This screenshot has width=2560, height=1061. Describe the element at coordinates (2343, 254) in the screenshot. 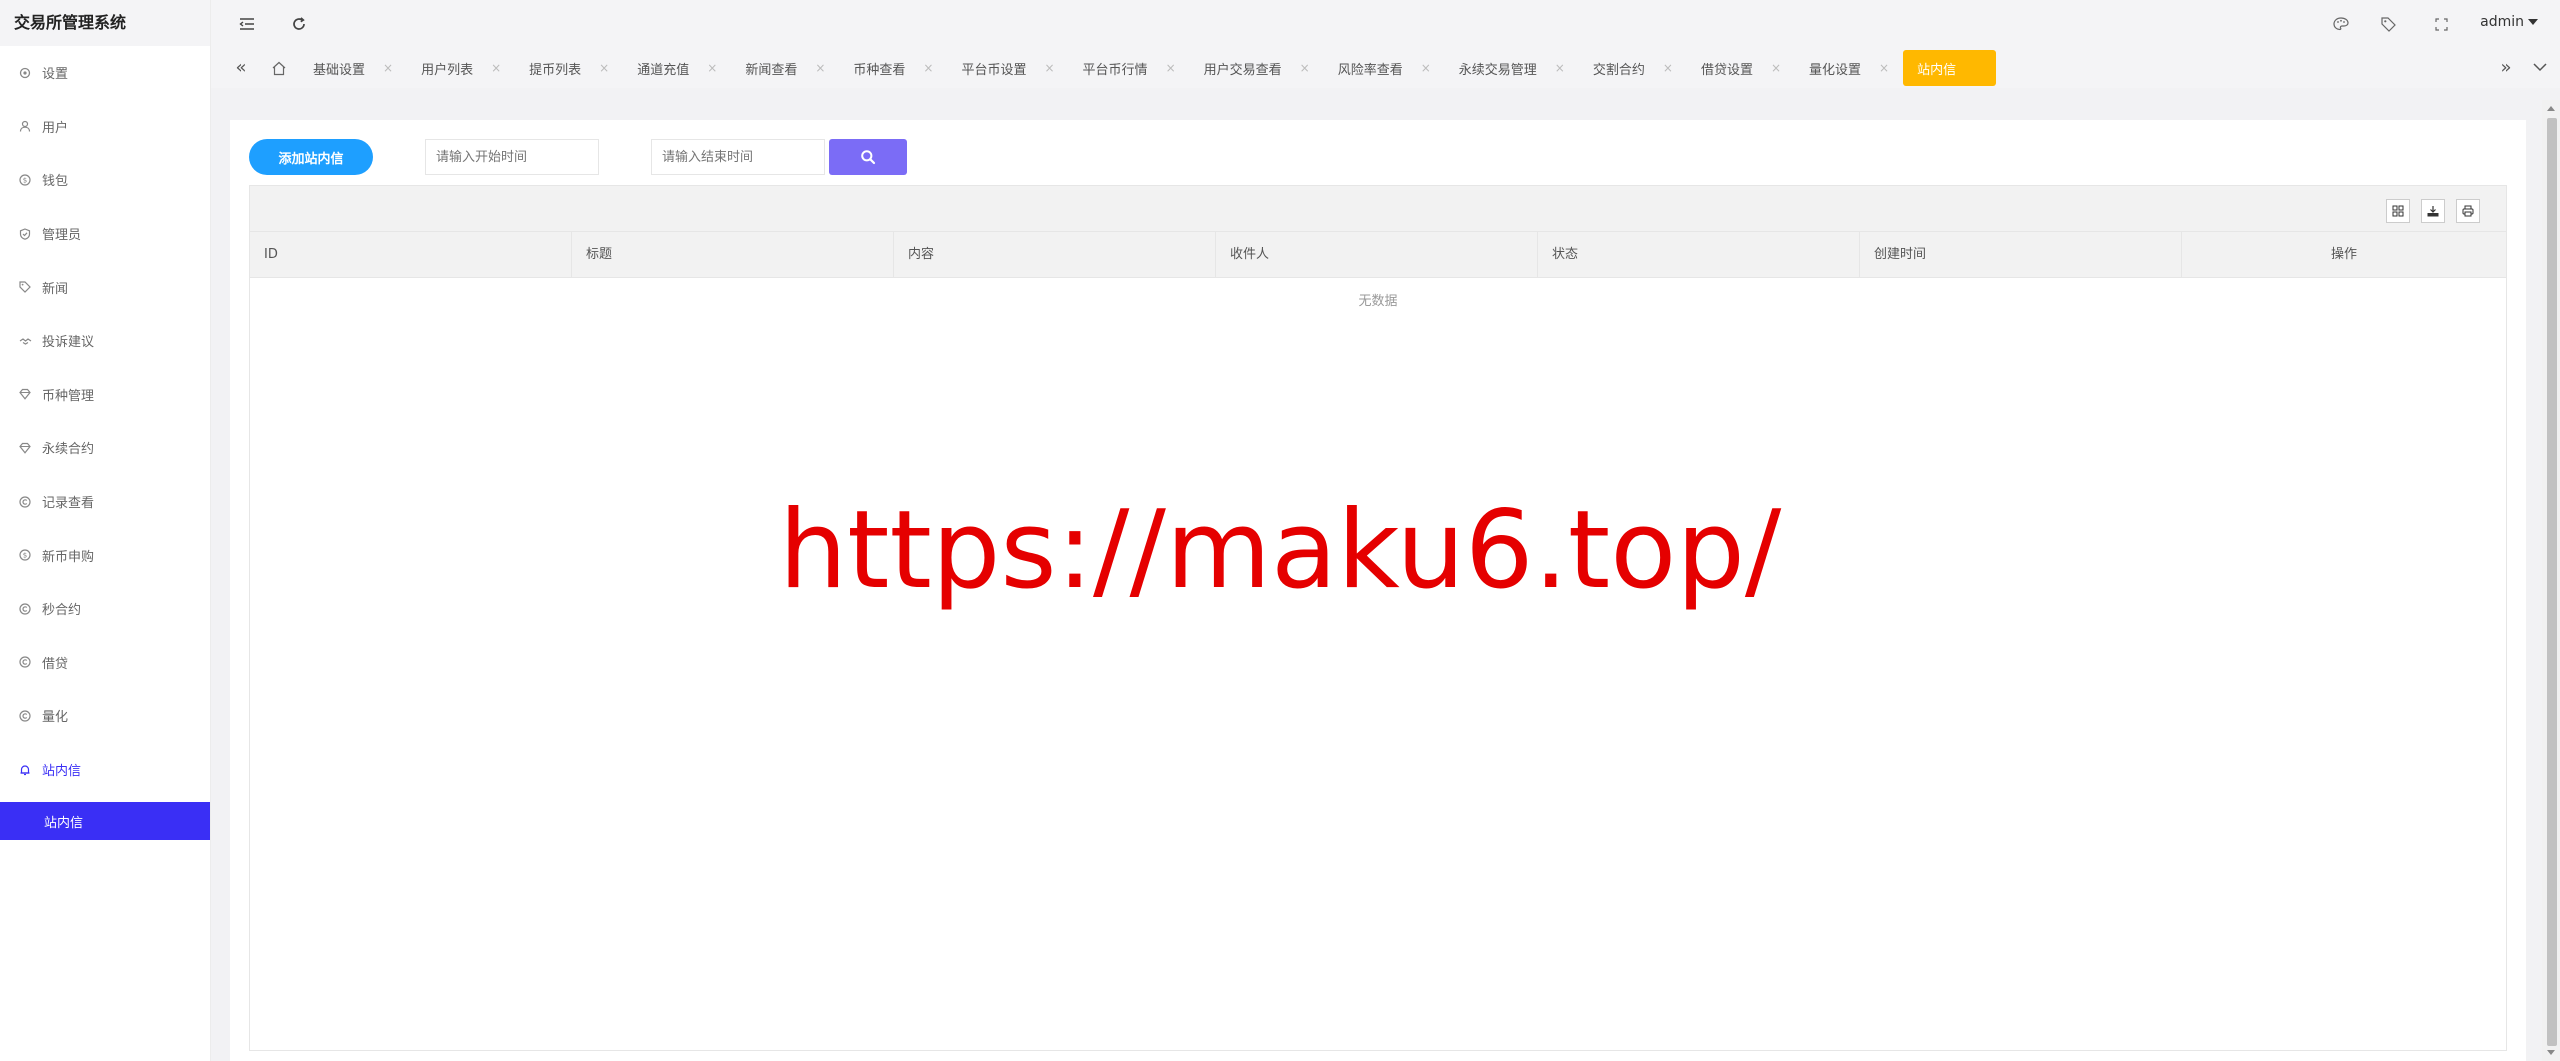

I see `column-header-actions: 操作` at that location.